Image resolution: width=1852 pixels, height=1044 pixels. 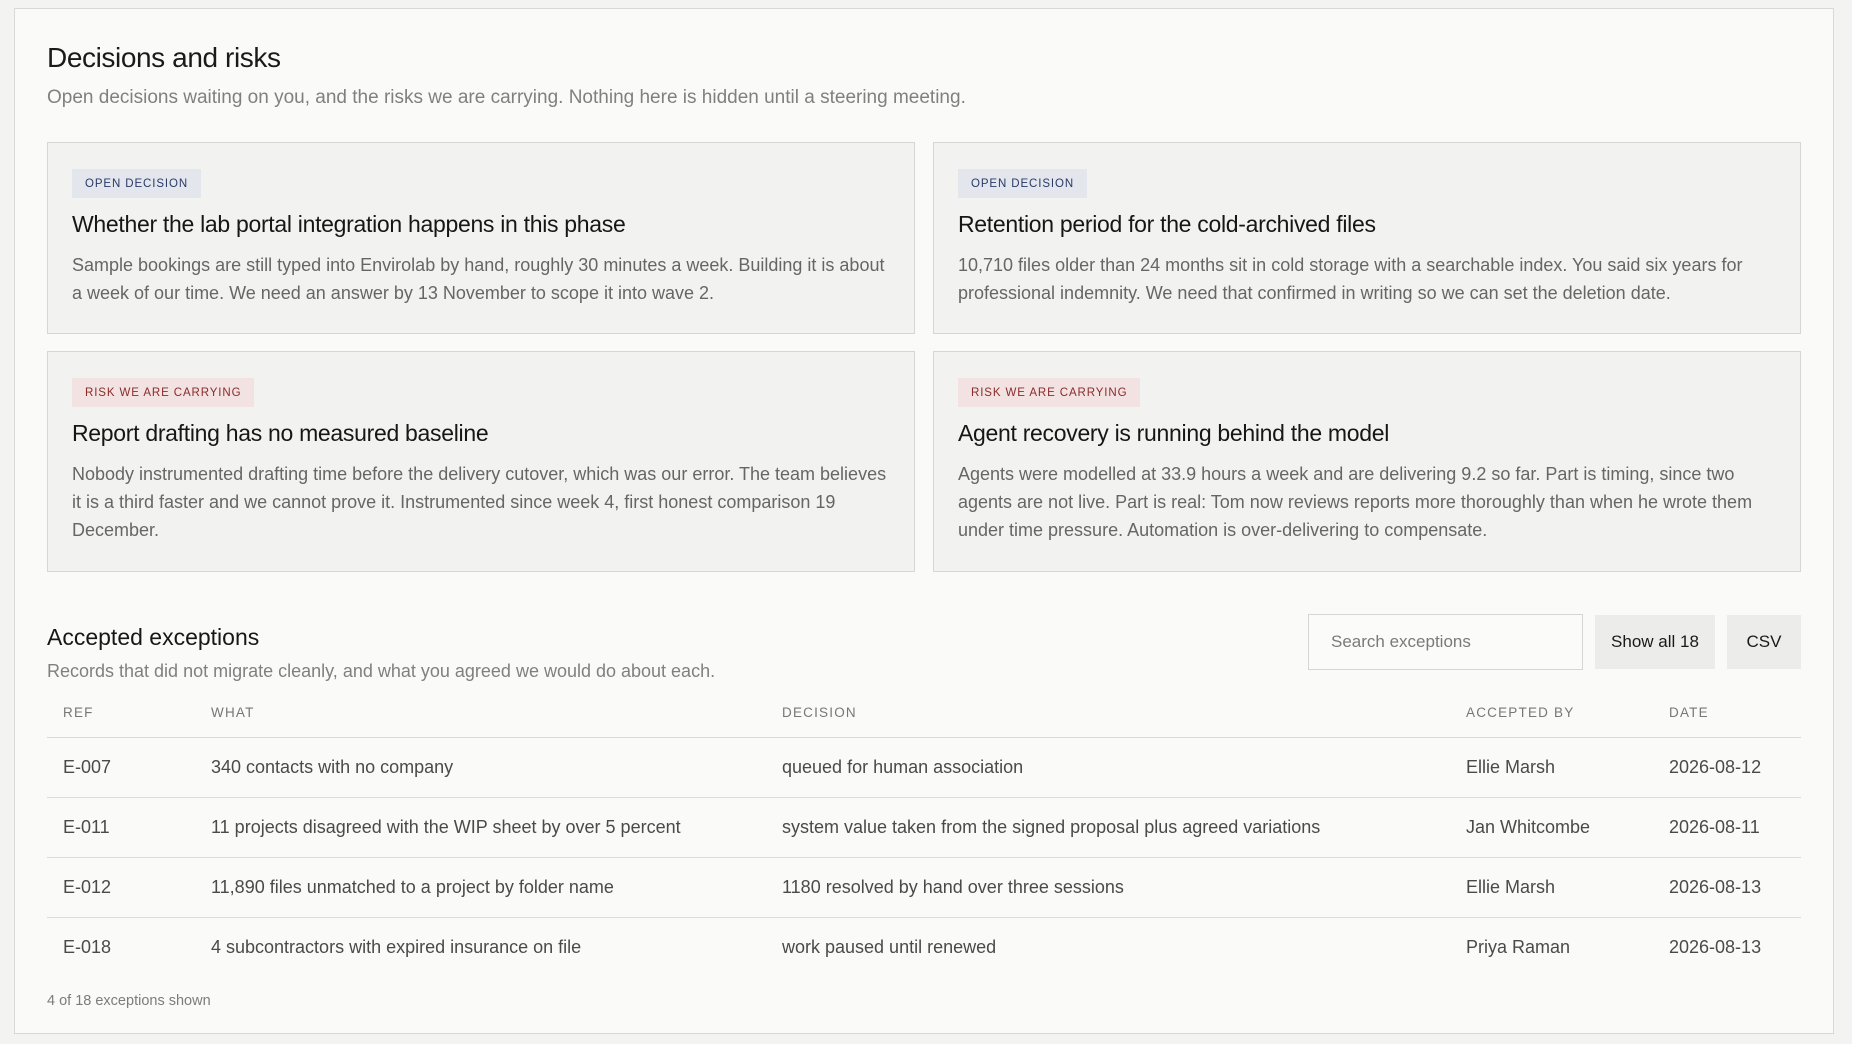 What do you see at coordinates (280, 433) in the screenshot?
I see `card-title: Report drafting has no measured baseline` at bounding box center [280, 433].